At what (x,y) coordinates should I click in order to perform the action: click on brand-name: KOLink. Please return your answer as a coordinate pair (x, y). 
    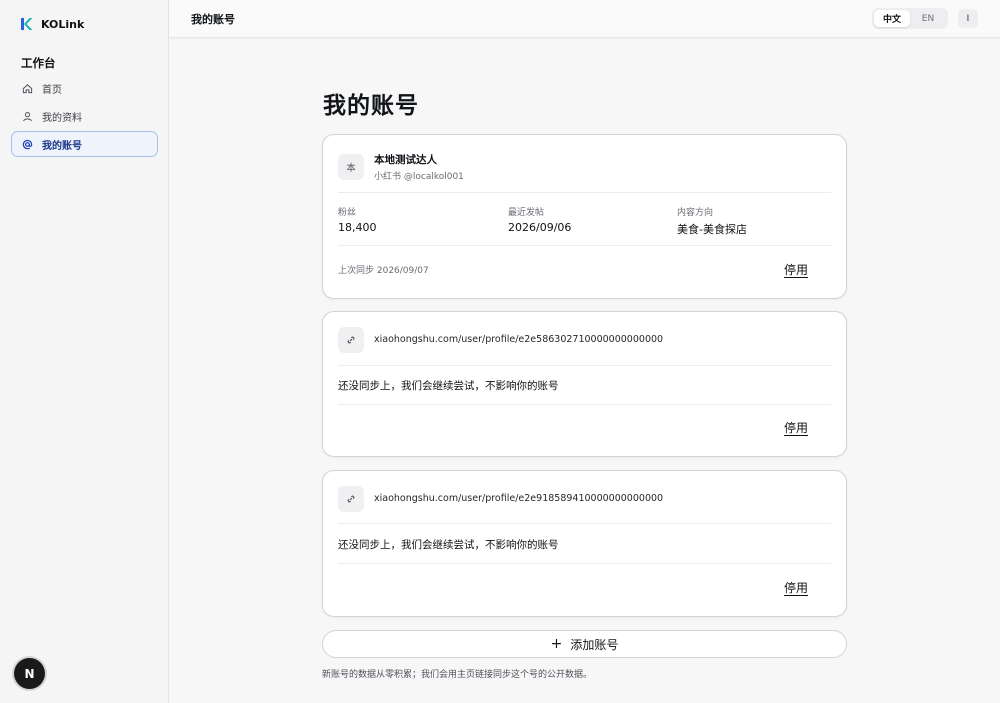
    Looking at the image, I should click on (63, 24).